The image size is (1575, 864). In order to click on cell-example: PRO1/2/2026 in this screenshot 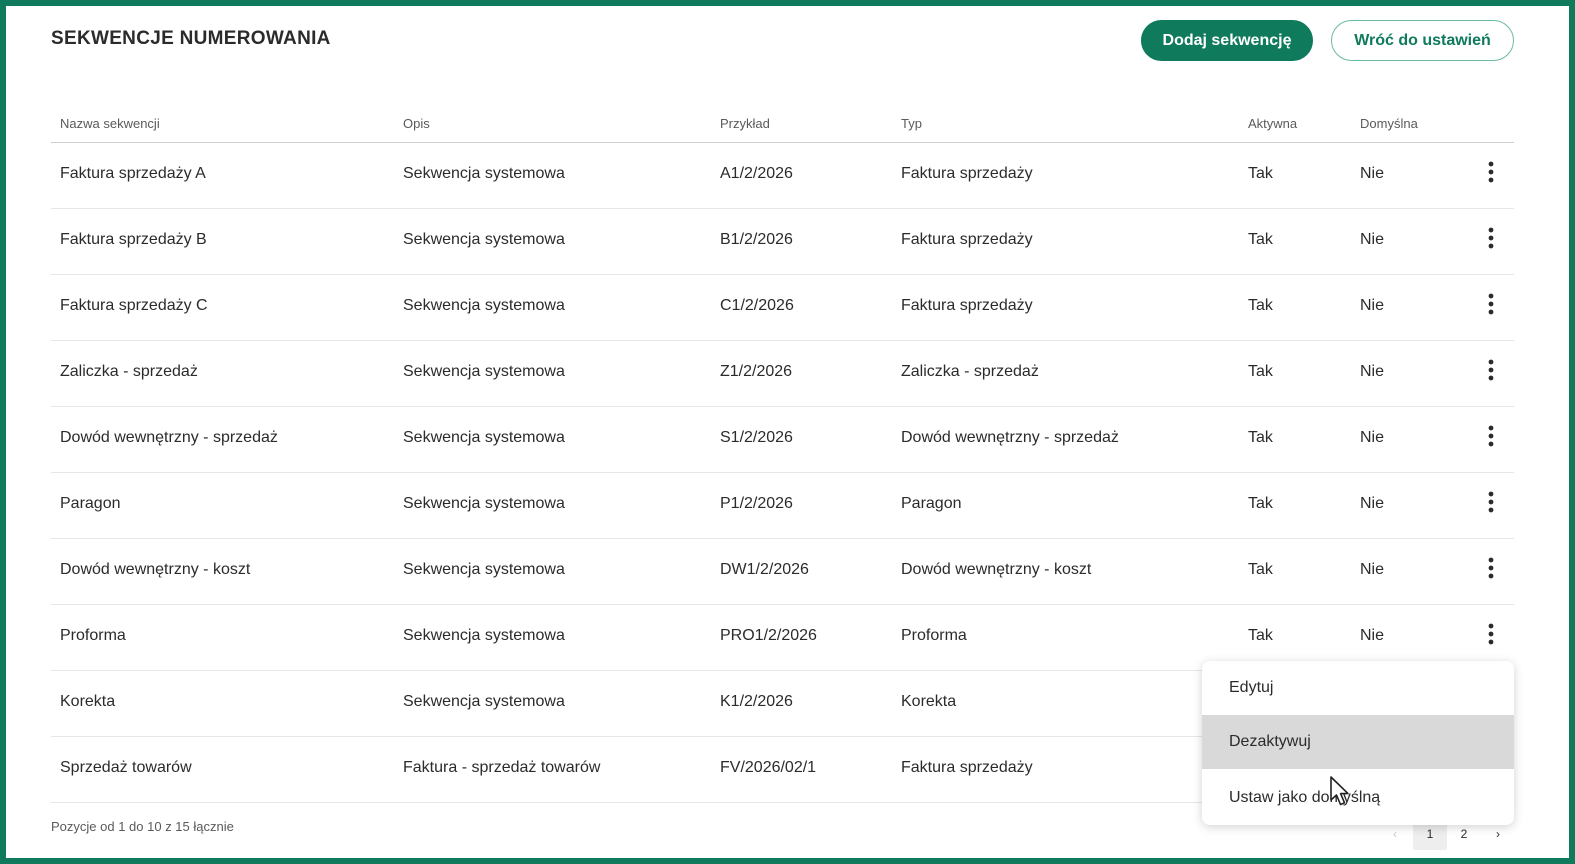, I will do `click(768, 635)`.